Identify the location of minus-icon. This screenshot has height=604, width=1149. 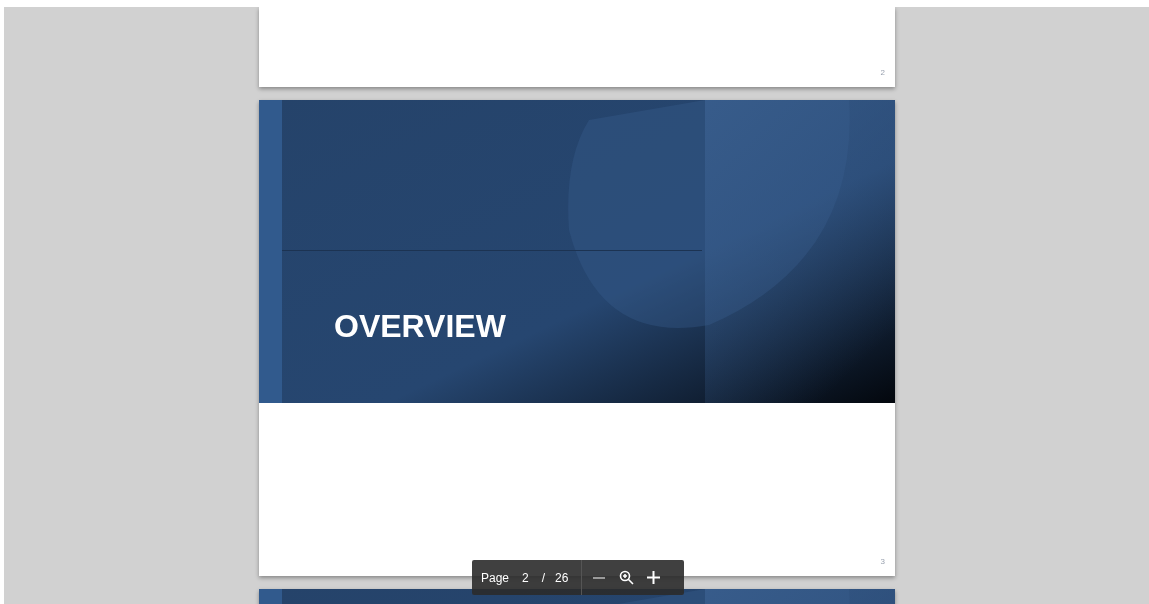
(599, 577).